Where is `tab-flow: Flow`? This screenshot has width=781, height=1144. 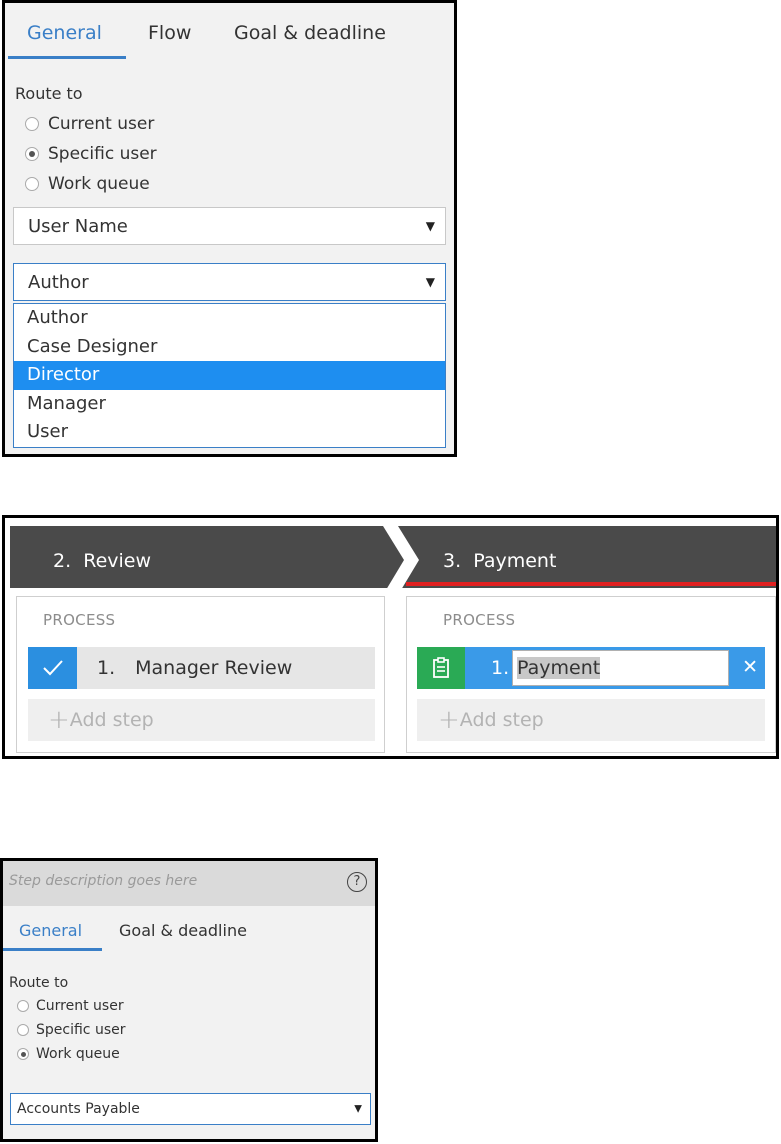
tab-flow: Flow is located at coordinates (169, 33).